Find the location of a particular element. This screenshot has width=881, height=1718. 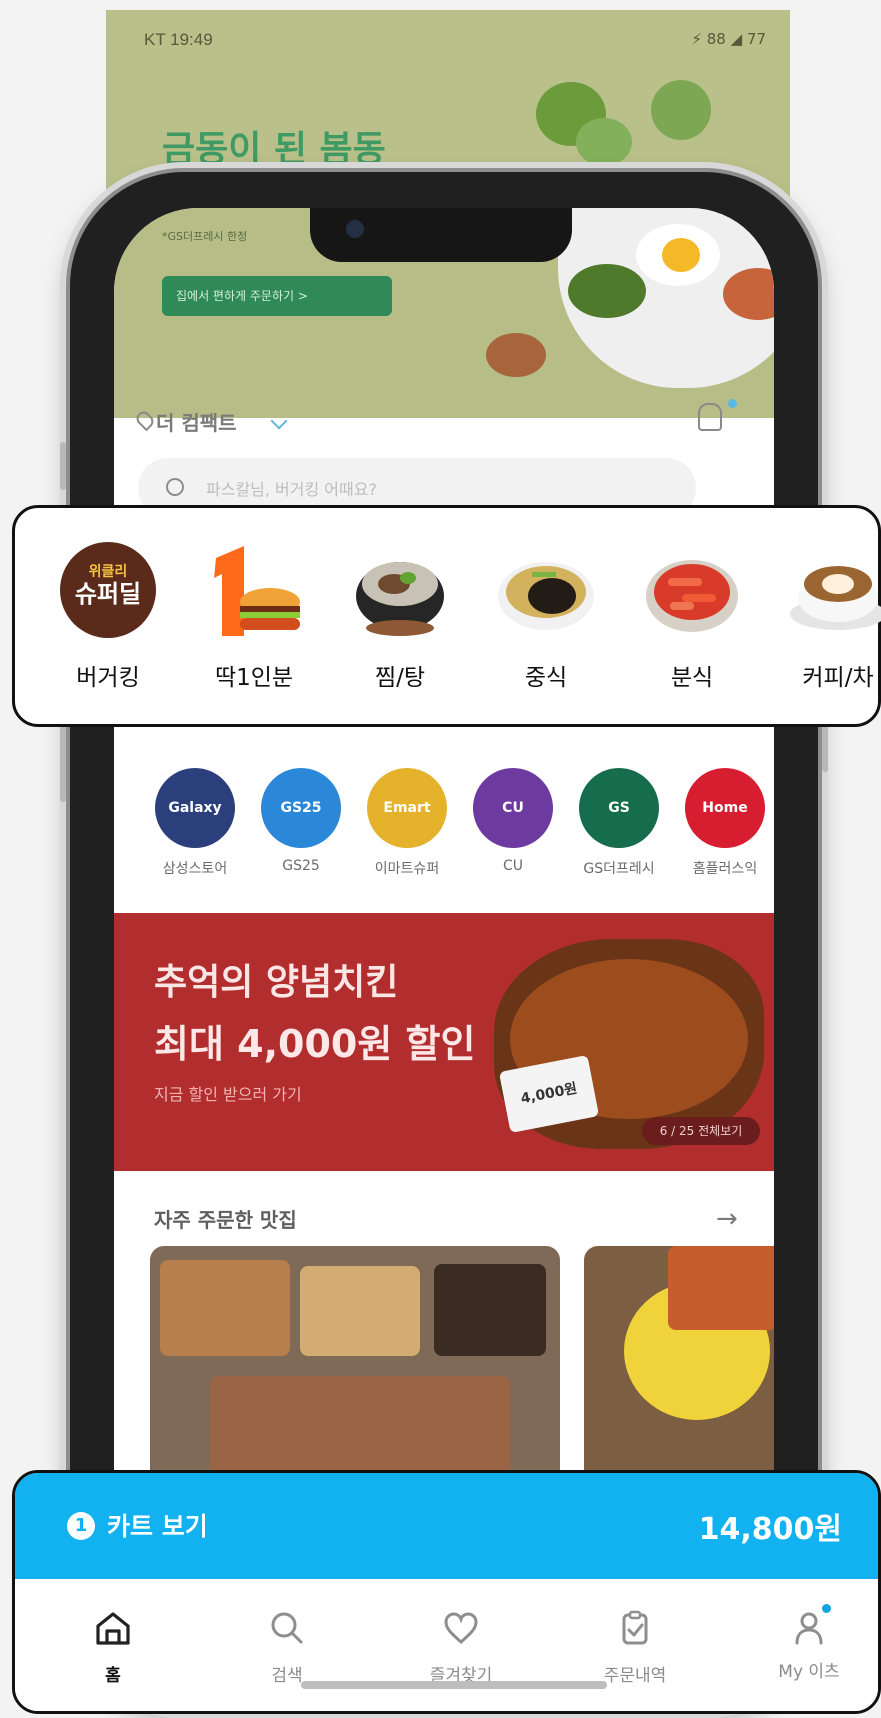

location-row: 더 컴팩트 is located at coordinates (445, 421).